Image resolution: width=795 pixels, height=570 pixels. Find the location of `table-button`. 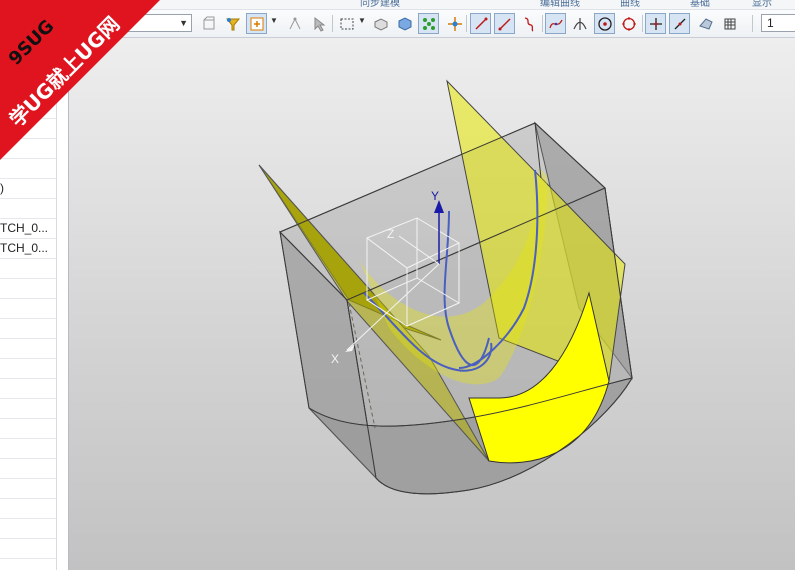

table-button is located at coordinates (729, 23).